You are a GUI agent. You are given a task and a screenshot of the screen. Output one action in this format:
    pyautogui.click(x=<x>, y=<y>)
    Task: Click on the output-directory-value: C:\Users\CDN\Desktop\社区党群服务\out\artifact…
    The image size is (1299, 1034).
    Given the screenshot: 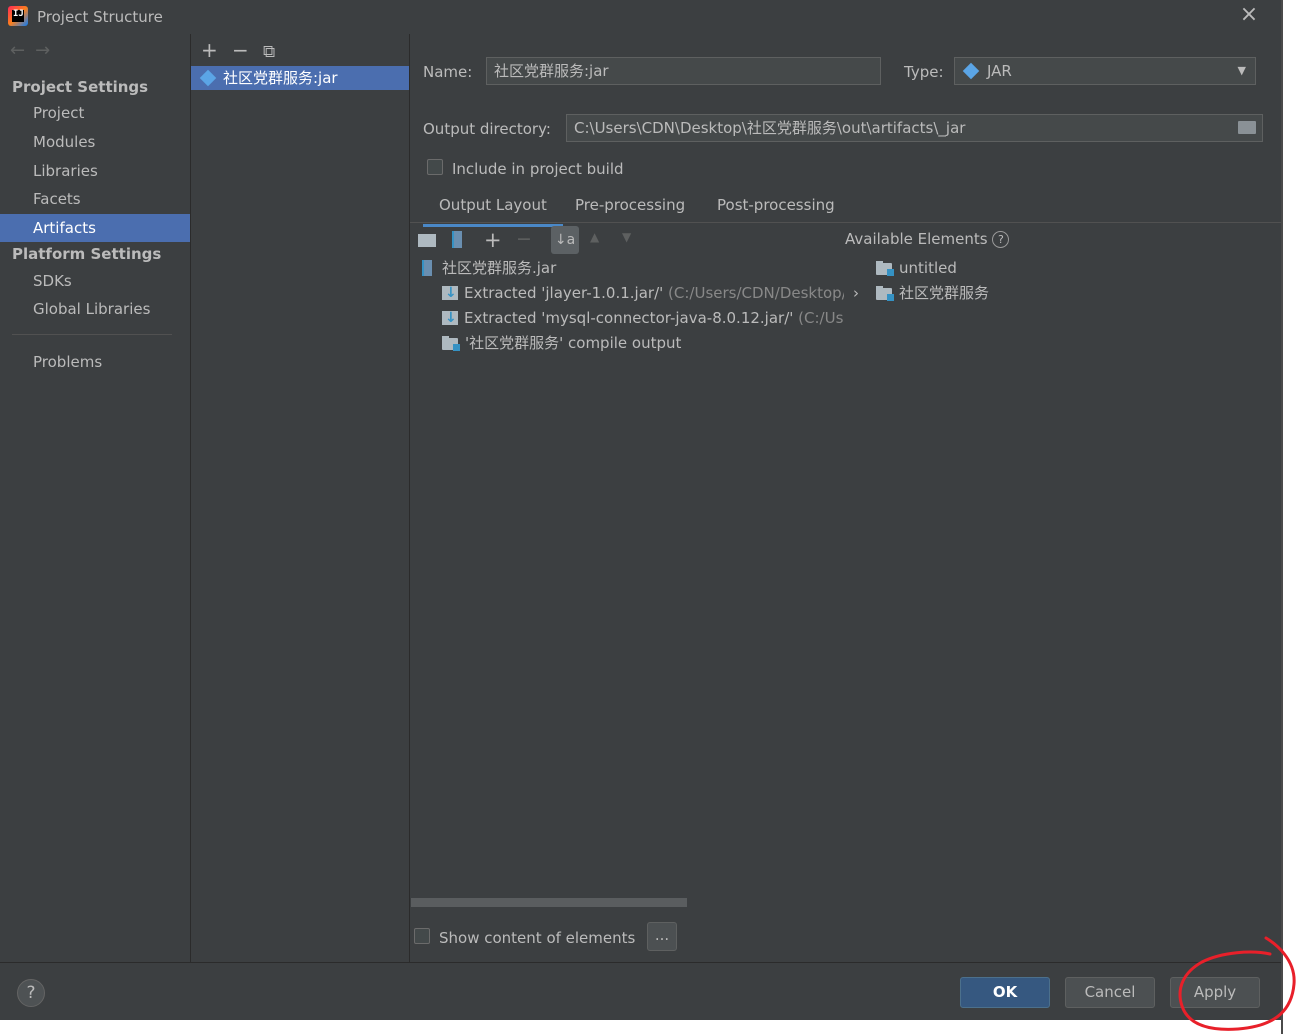 What is the action you would take?
    pyautogui.click(x=770, y=128)
    